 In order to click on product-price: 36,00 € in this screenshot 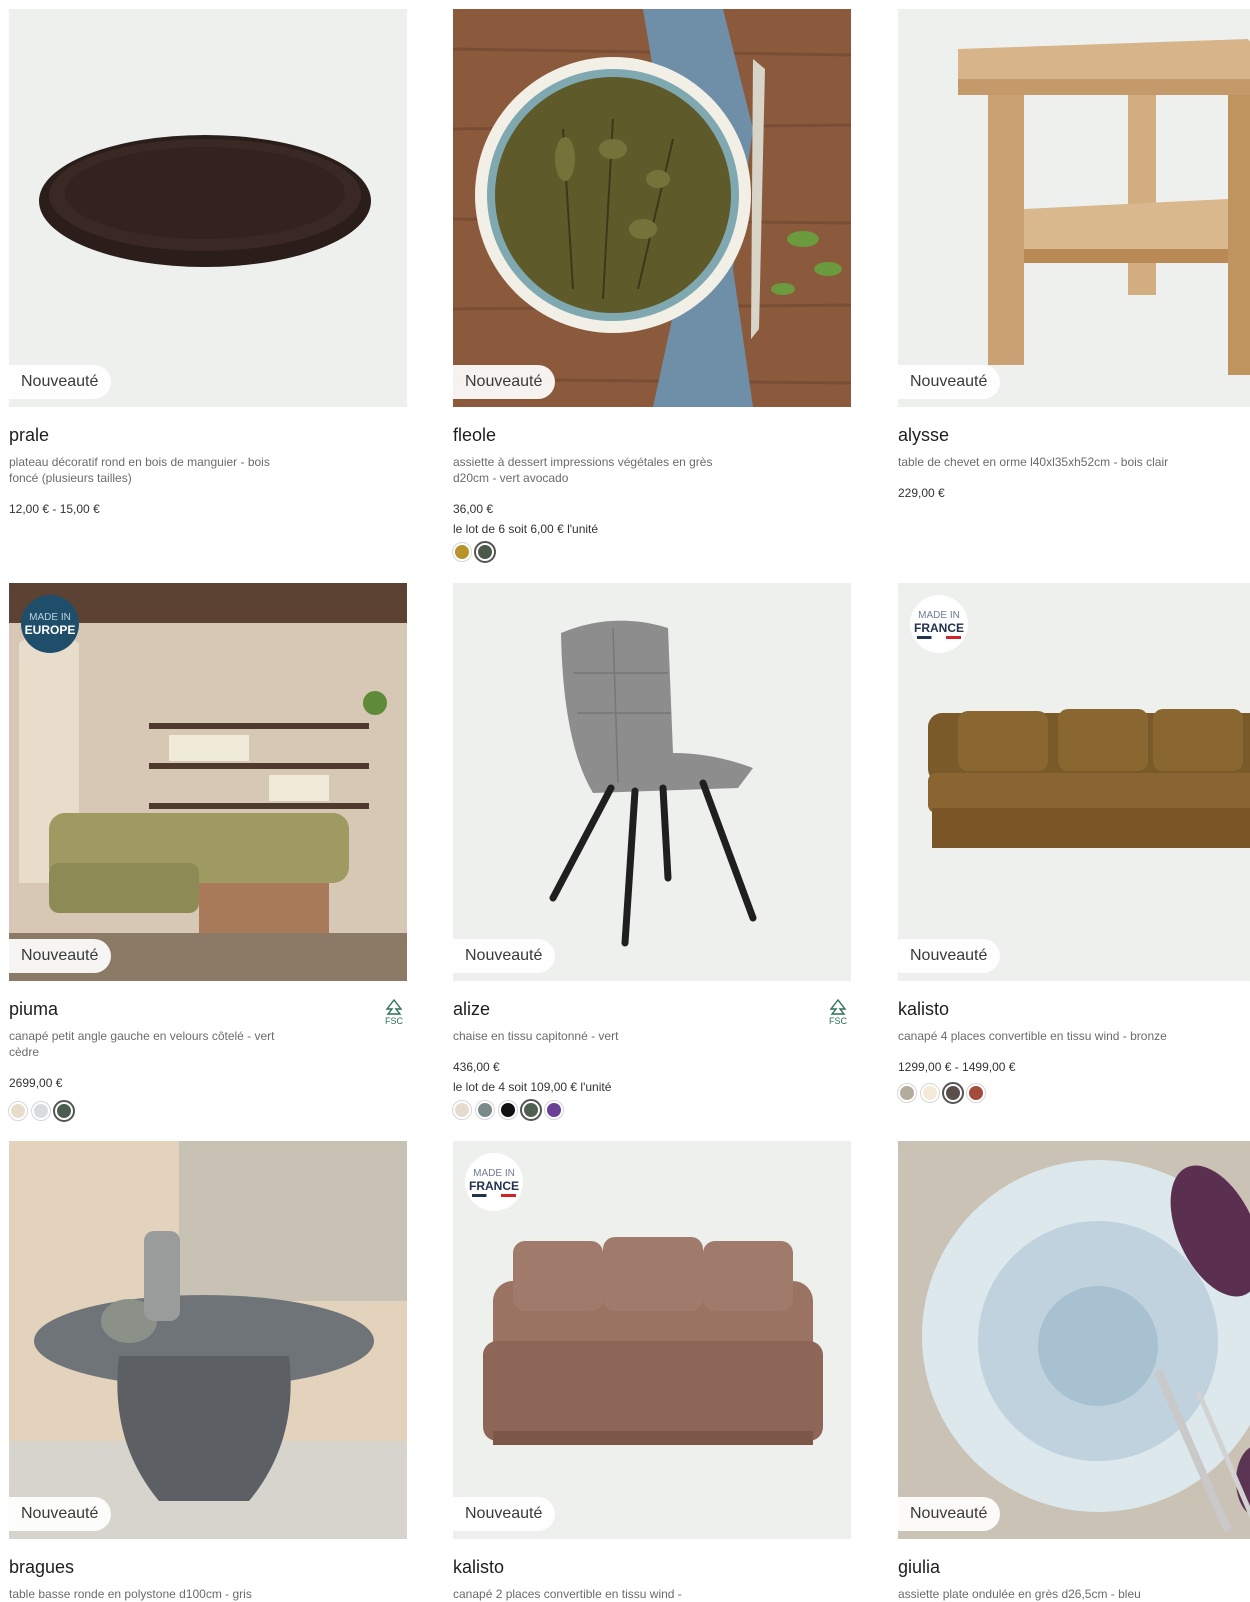, I will do `click(473, 509)`.